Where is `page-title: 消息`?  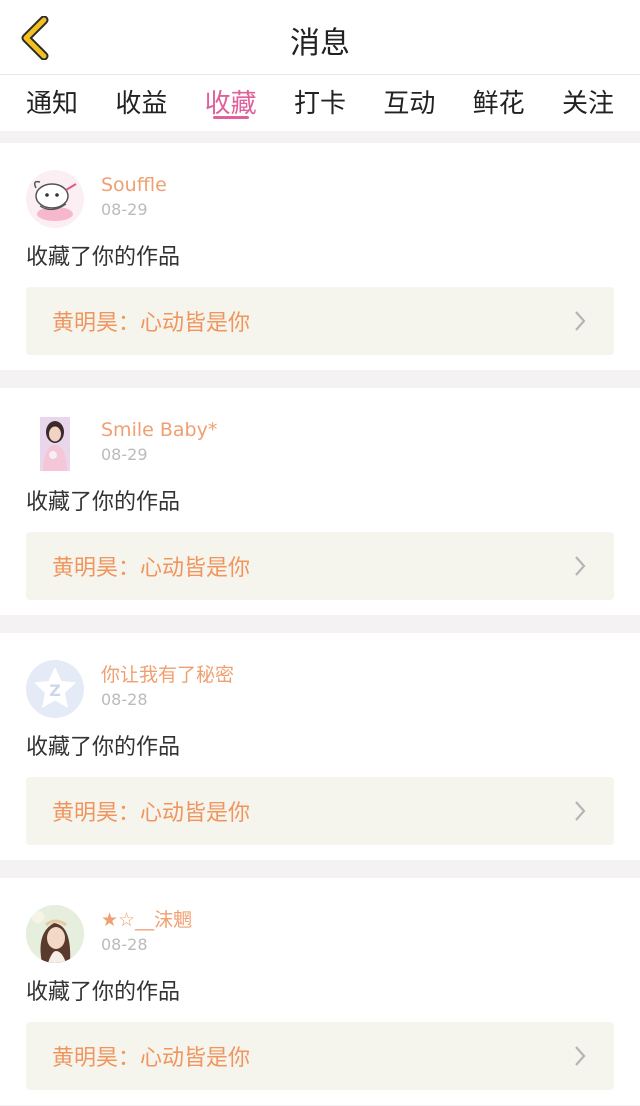
page-title: 消息 is located at coordinates (320, 43).